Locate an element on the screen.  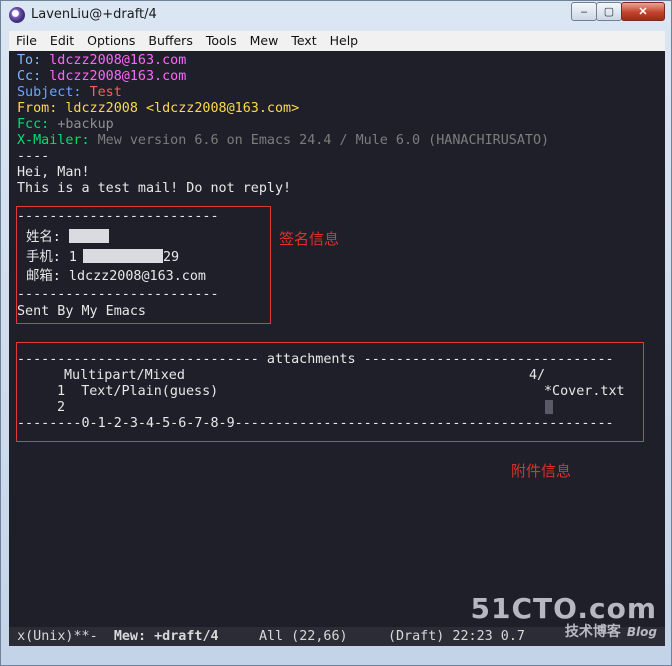
signature-highlight-box is located at coordinates (143, 265).